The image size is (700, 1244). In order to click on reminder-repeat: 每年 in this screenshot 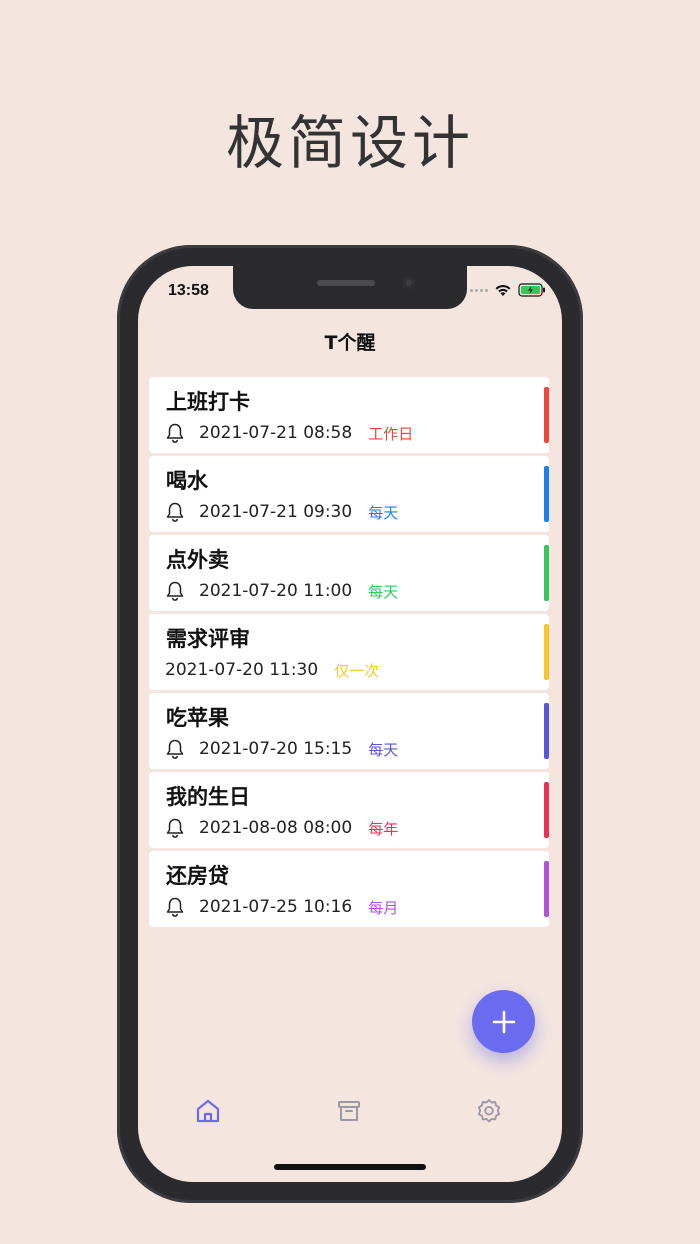, I will do `click(383, 828)`.